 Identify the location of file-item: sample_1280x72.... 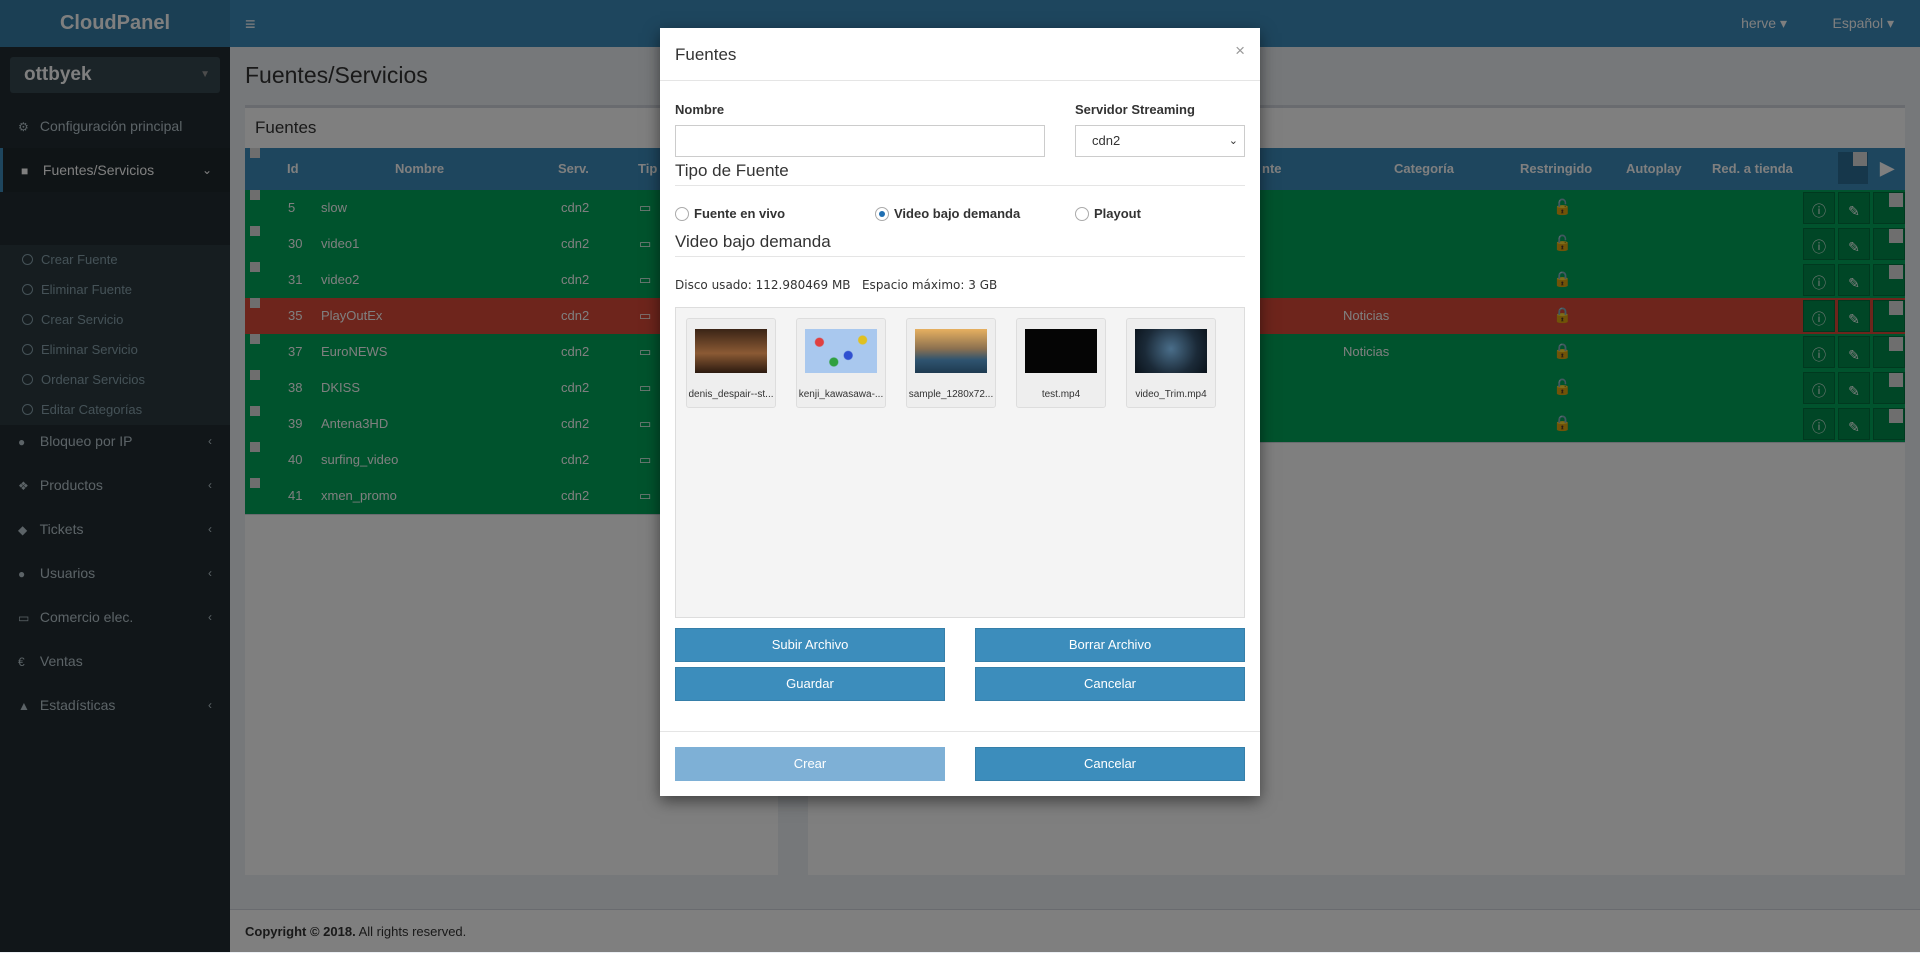
(951, 363).